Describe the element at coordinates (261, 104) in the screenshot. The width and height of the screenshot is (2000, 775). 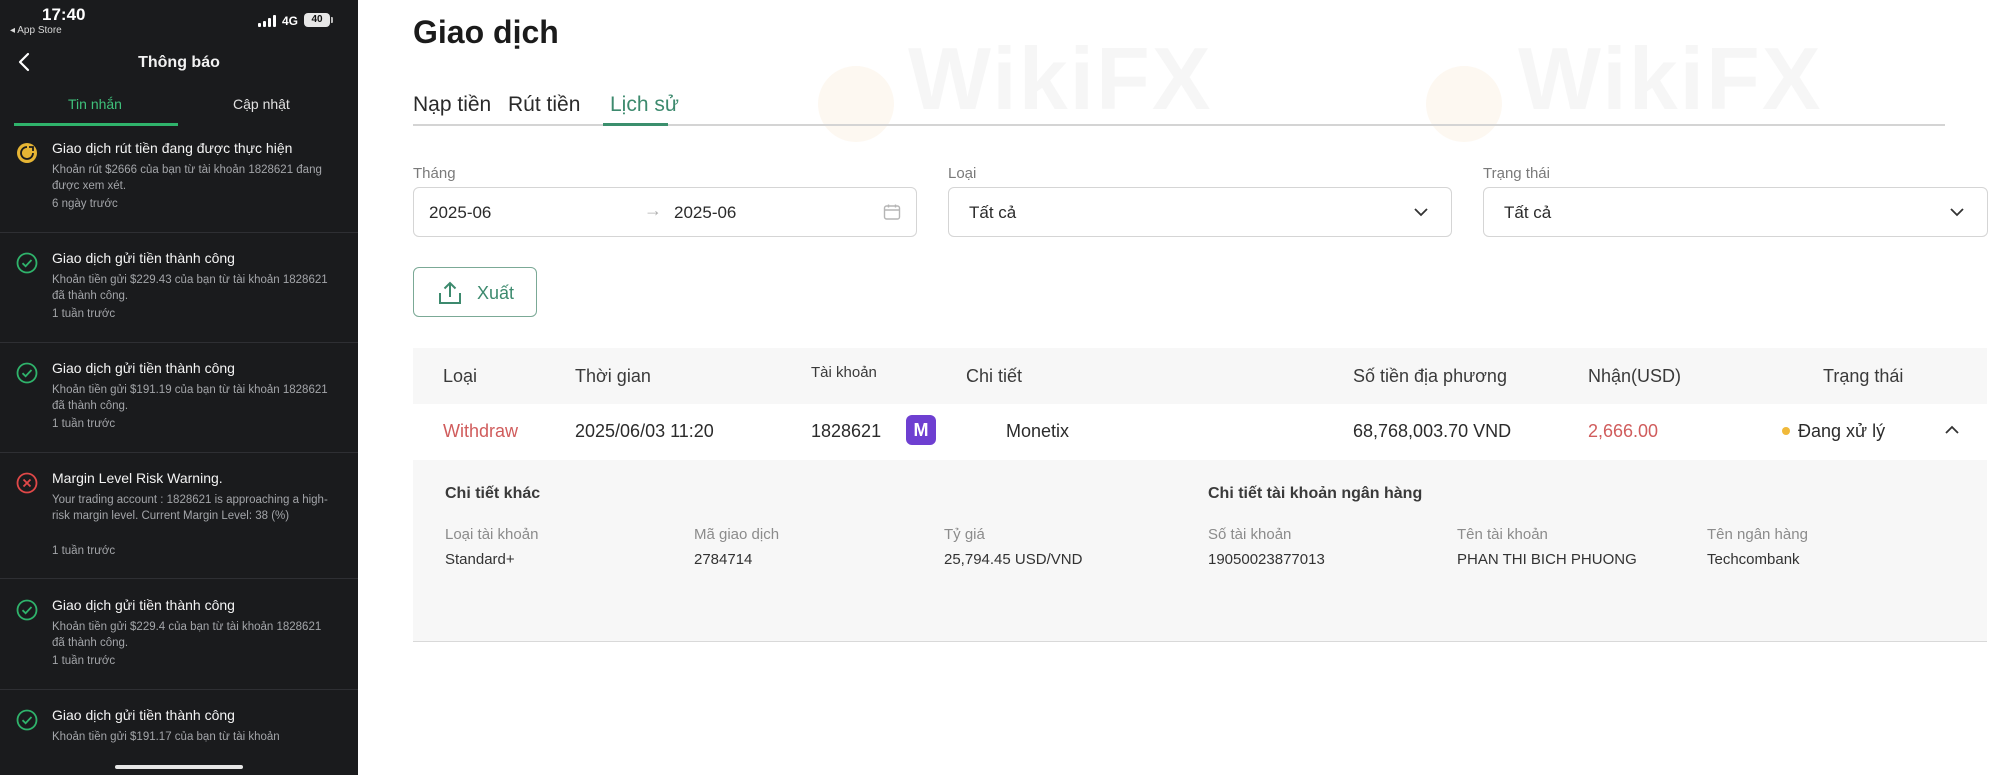
I see `tab-updates: Cập nhật` at that location.